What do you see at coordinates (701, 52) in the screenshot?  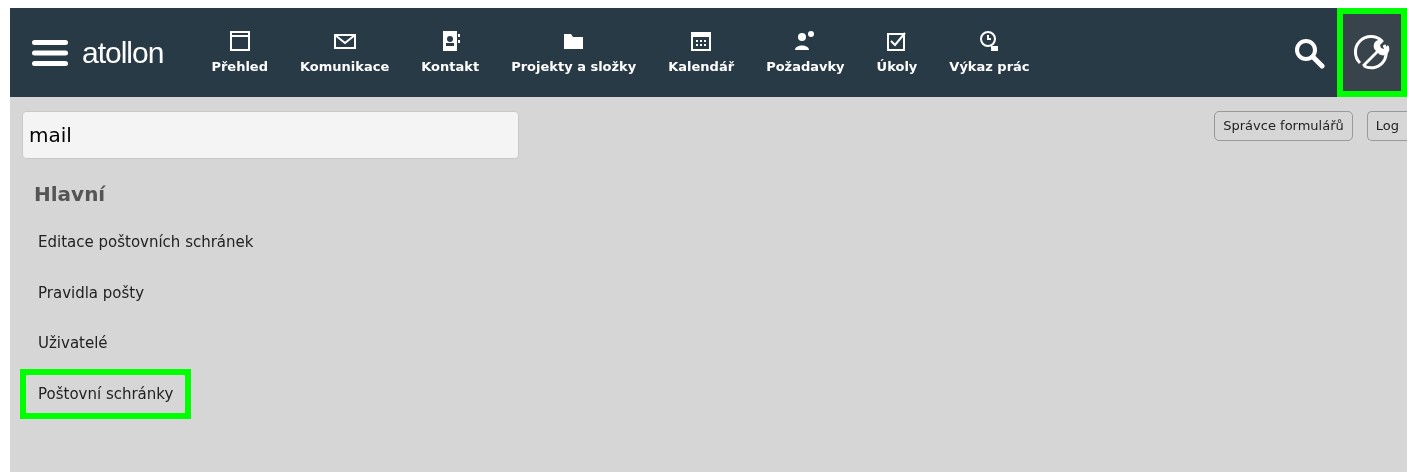 I see `nav-item: Kalendář` at bounding box center [701, 52].